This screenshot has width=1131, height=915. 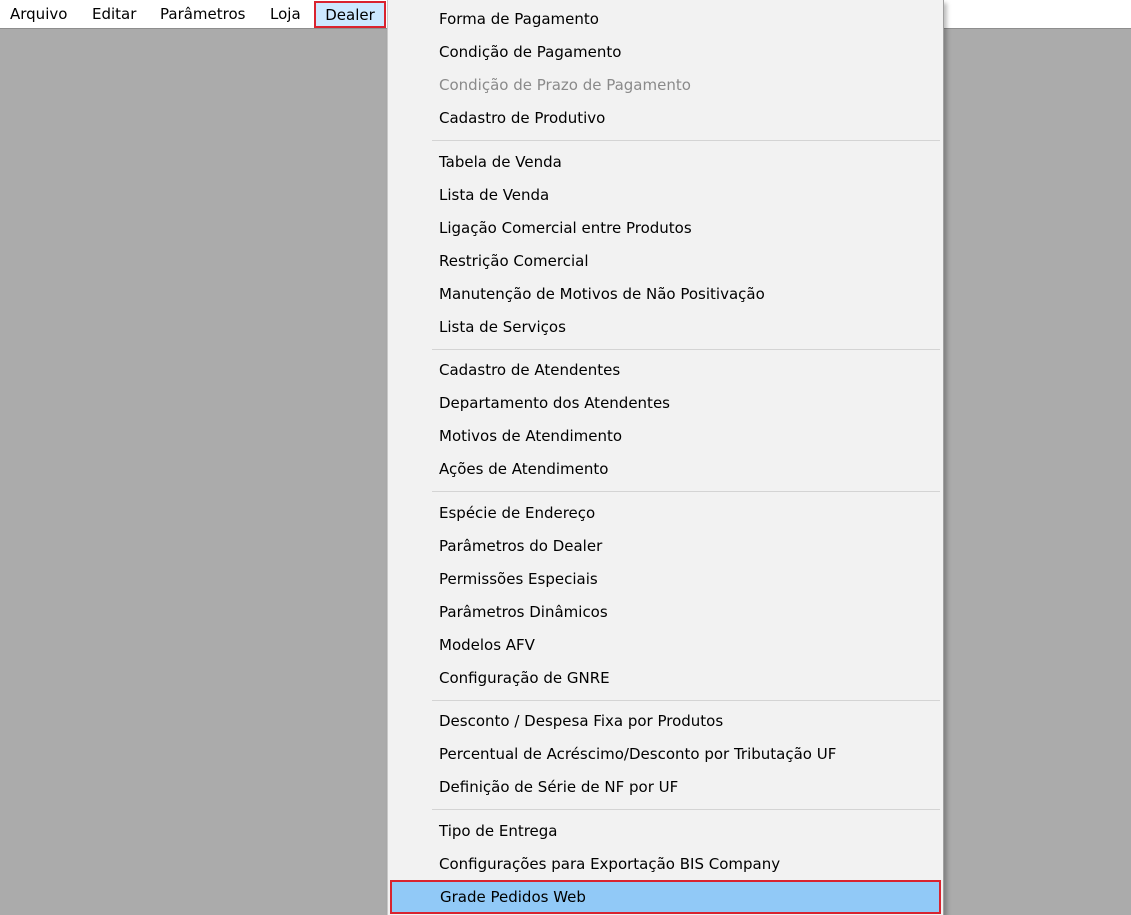 What do you see at coordinates (285, 14) in the screenshot?
I see `menu-loja: Loja` at bounding box center [285, 14].